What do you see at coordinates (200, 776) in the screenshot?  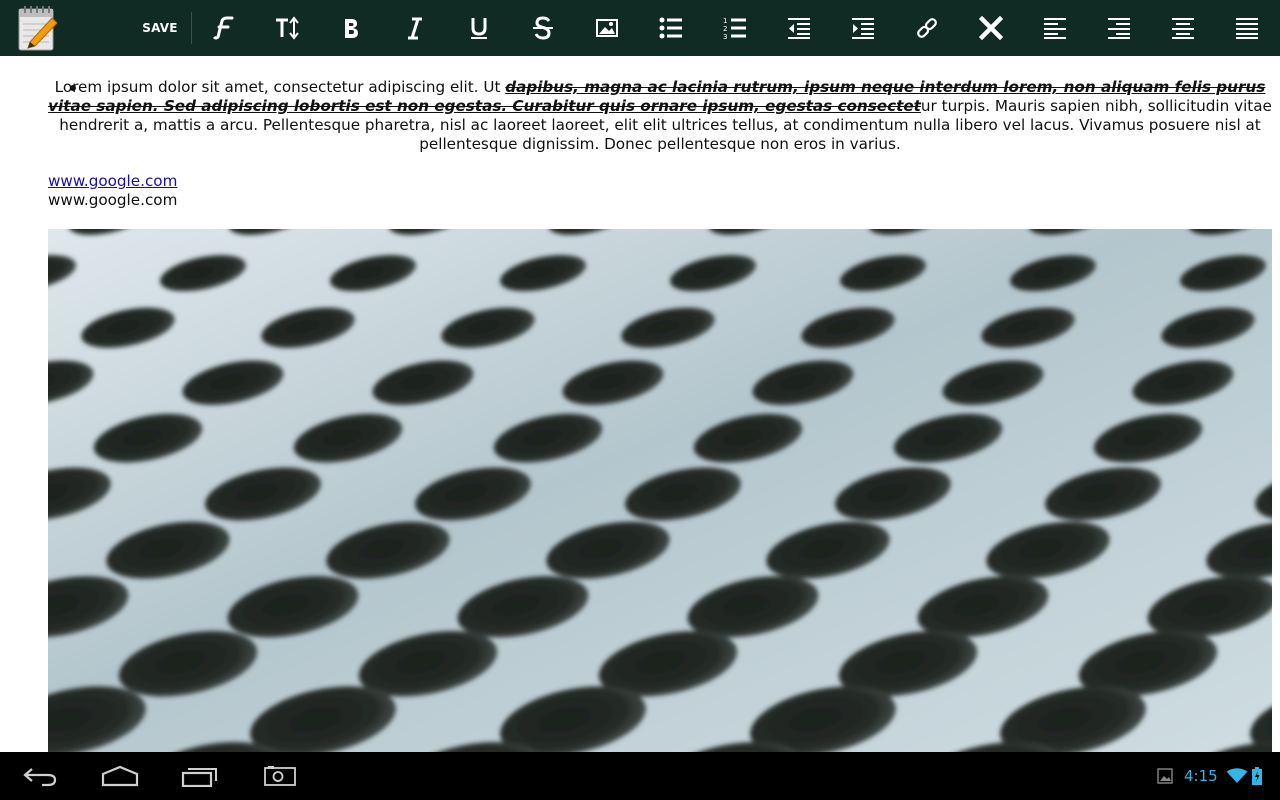 I see `recent-apps-icon` at bounding box center [200, 776].